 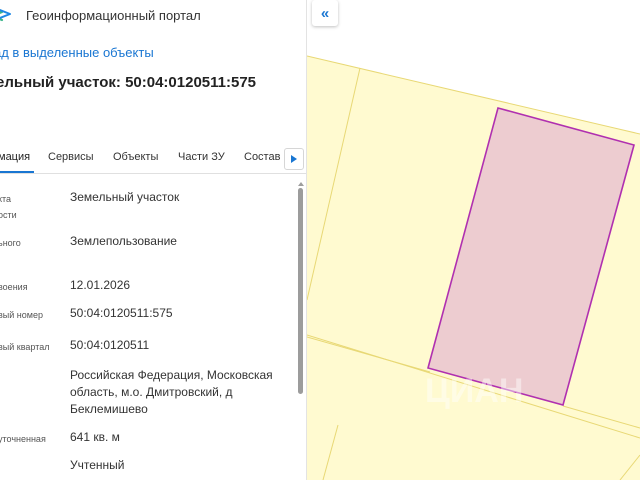 I want to click on property-label: ости, so click(x=8, y=215).